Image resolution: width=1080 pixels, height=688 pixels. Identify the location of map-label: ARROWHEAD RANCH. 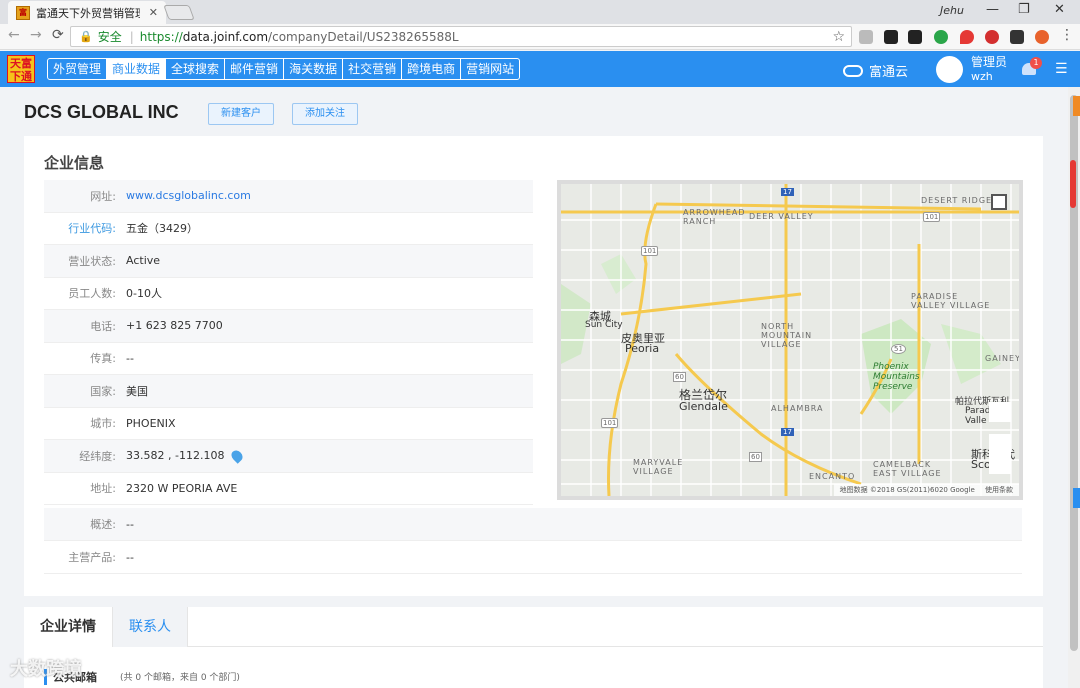
(714, 217).